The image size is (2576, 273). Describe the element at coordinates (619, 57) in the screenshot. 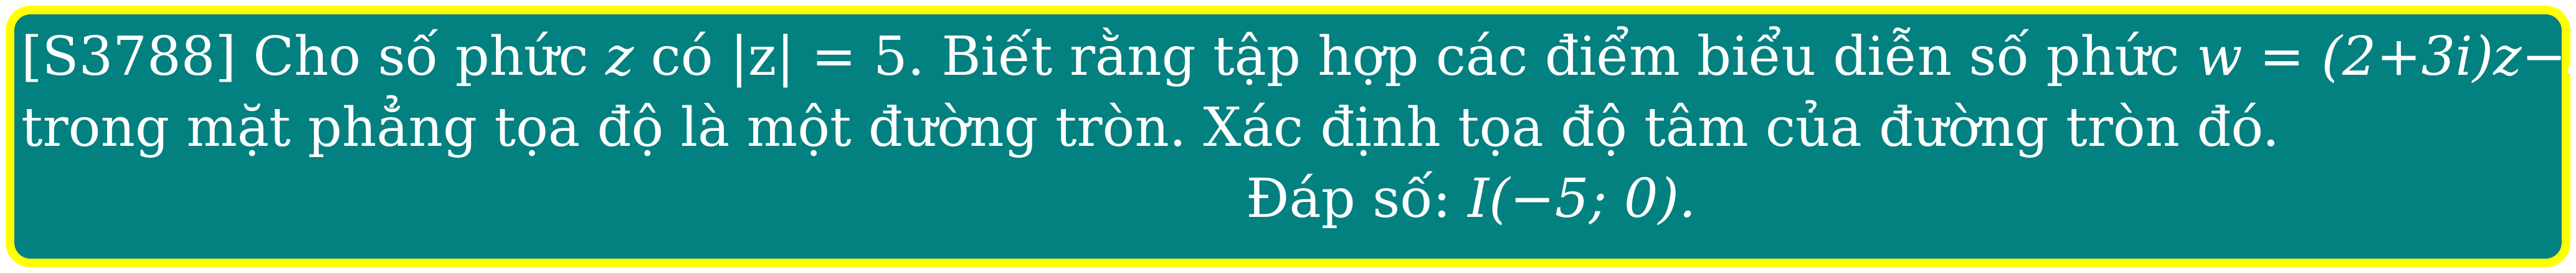

I see `variable-z: z` at that location.